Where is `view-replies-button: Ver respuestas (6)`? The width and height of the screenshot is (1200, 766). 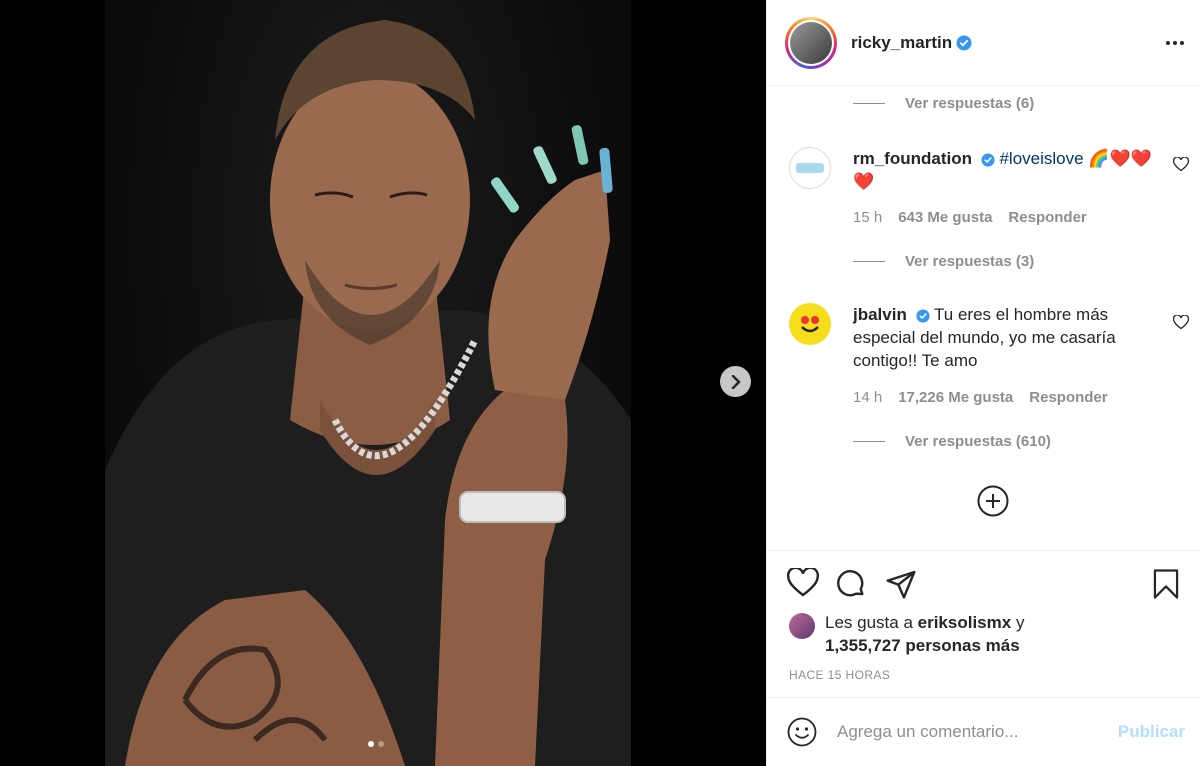
view-replies-button: Ver respuestas (6) is located at coordinates (943, 103).